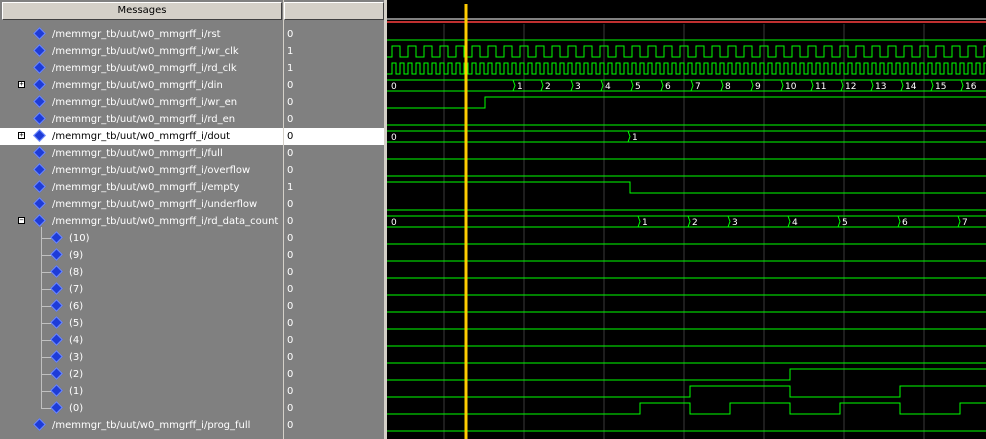 The width and height of the screenshot is (986, 439). What do you see at coordinates (142, 11) in the screenshot?
I see `messages-header: Messages` at bounding box center [142, 11].